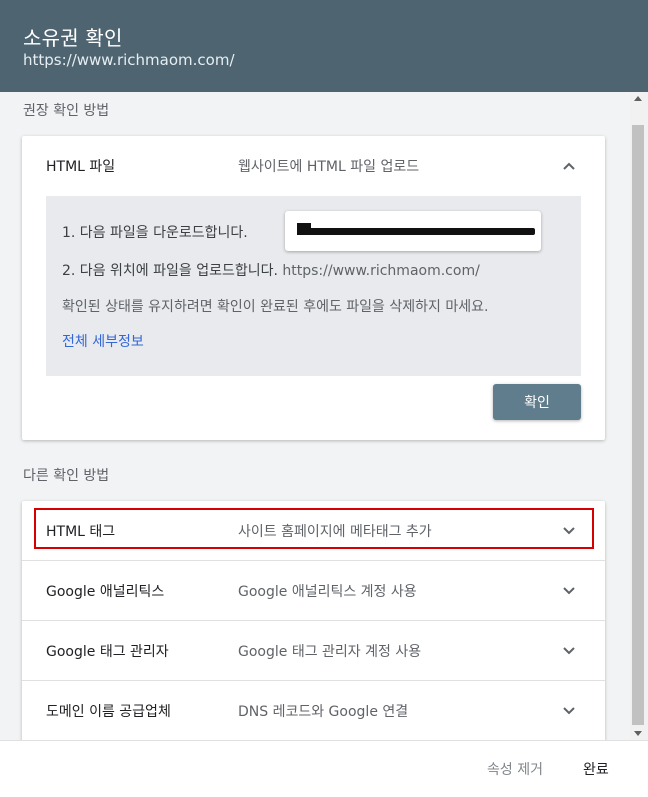  Describe the element at coordinates (66, 476) in the screenshot. I see `other-section-label: 다른 확인 방법` at that location.